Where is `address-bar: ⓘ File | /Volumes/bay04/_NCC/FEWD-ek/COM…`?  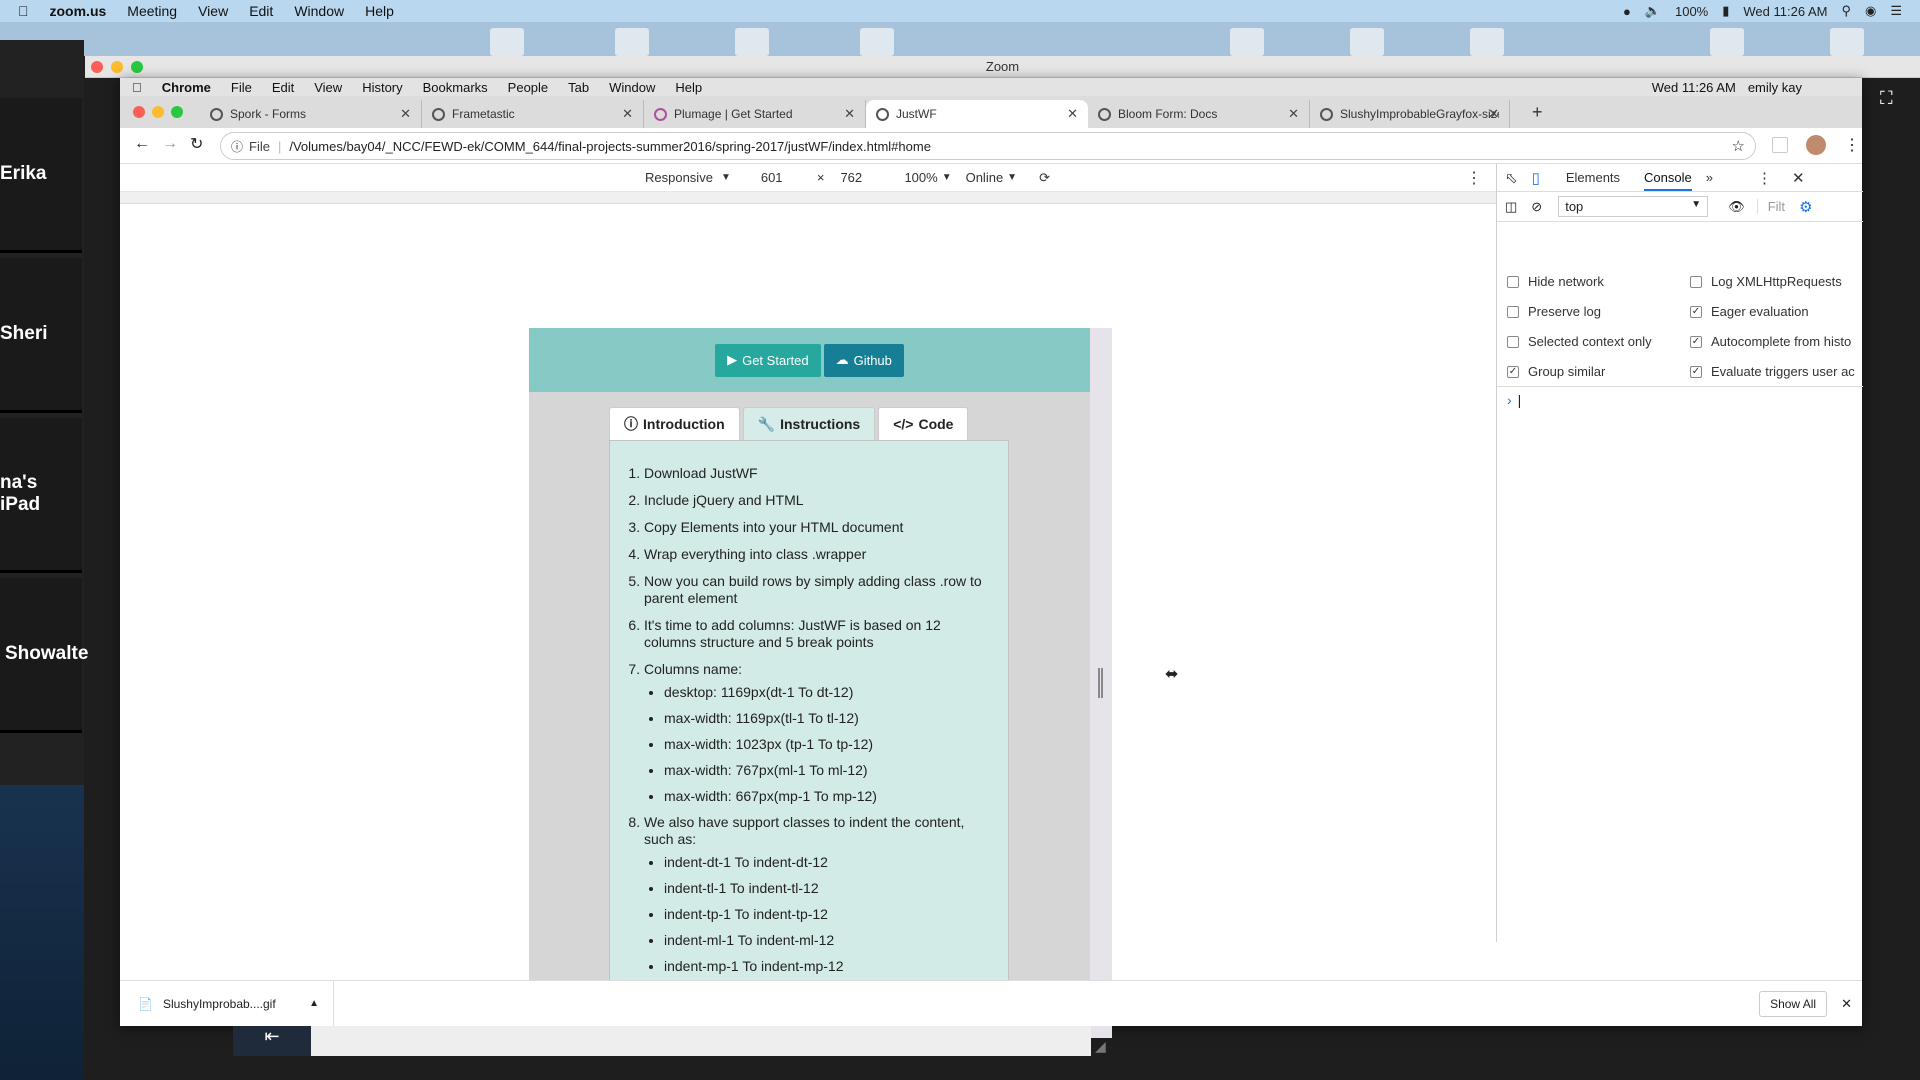
address-bar: ⓘ File | /Volumes/bay04/_NCC/FEWD-ek/COM… is located at coordinates (988, 146).